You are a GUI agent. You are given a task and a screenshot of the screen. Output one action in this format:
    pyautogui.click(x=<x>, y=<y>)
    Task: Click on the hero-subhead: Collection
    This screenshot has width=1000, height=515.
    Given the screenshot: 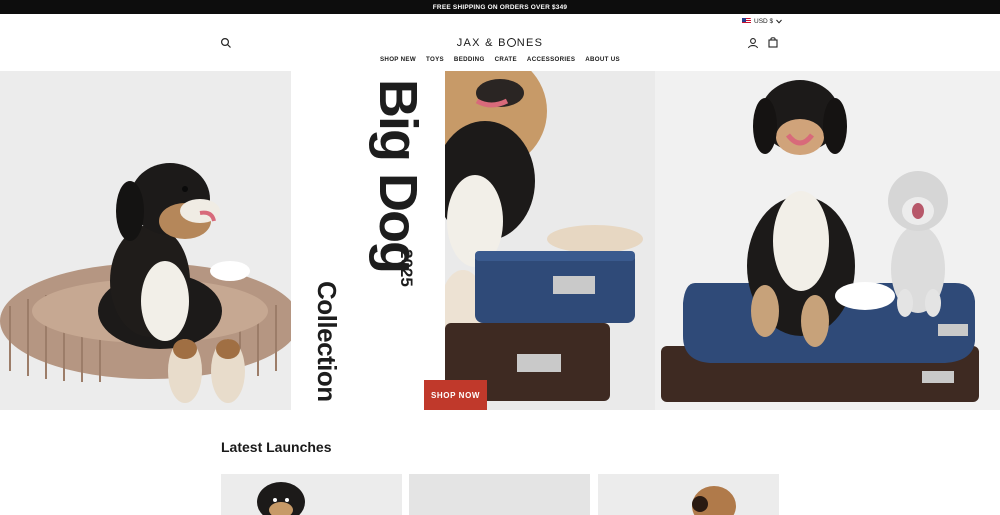 What is the action you would take?
    pyautogui.click(x=327, y=341)
    